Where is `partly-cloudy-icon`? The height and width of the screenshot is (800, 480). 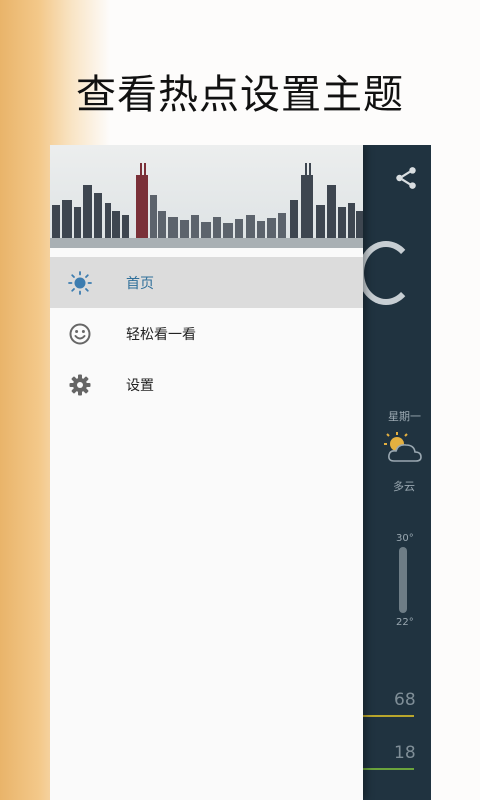
partly-cloudy-icon is located at coordinates (403, 447).